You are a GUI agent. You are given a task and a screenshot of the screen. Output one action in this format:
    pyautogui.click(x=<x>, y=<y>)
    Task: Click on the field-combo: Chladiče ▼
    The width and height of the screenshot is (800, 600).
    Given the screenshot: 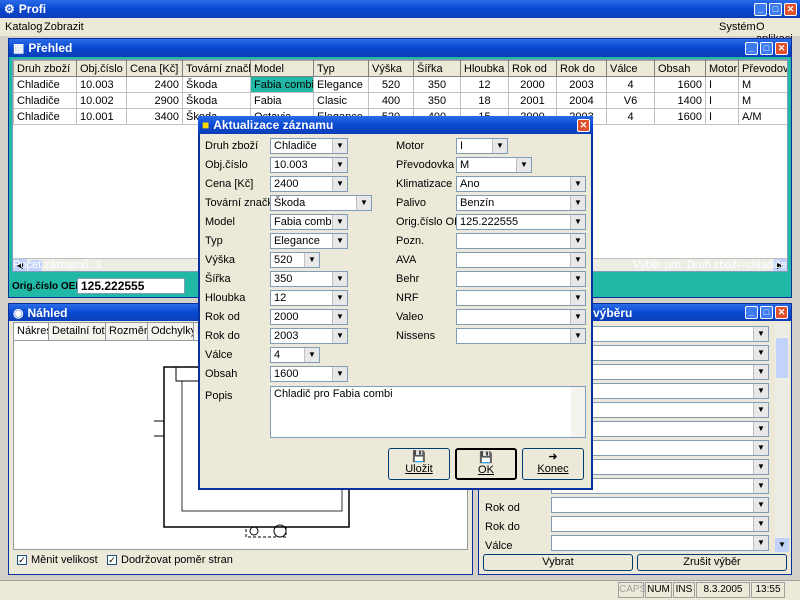 What is the action you would take?
    pyautogui.click(x=309, y=146)
    